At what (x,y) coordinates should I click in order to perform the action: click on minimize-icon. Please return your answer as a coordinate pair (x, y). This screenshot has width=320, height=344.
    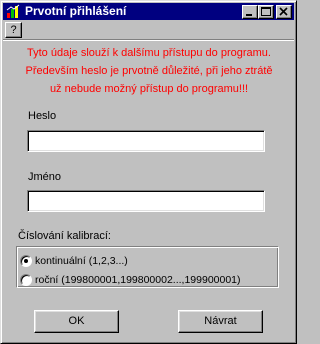
    Looking at the image, I should click on (249, 15).